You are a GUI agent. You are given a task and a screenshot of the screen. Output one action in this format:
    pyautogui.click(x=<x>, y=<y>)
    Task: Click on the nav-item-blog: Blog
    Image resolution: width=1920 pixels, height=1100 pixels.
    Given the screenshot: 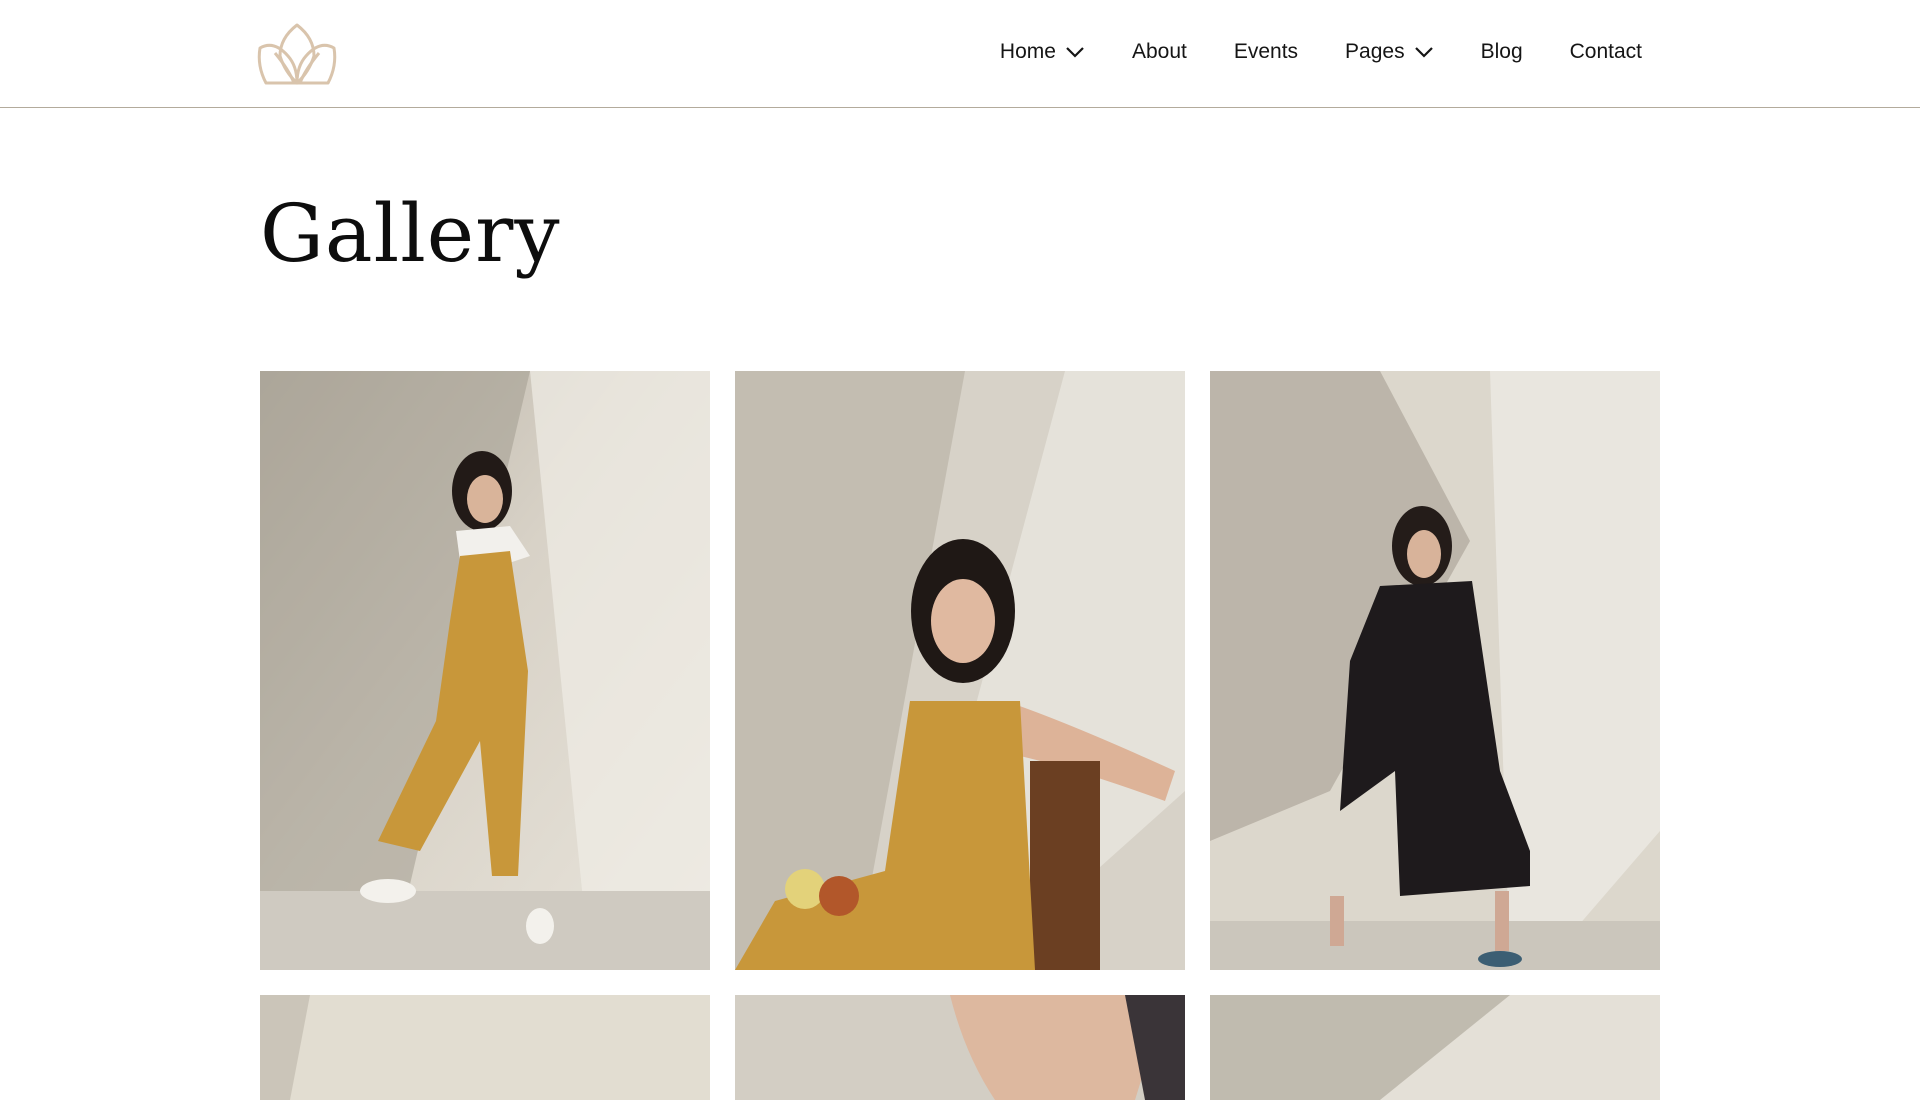 What is the action you would take?
    pyautogui.click(x=1502, y=52)
    